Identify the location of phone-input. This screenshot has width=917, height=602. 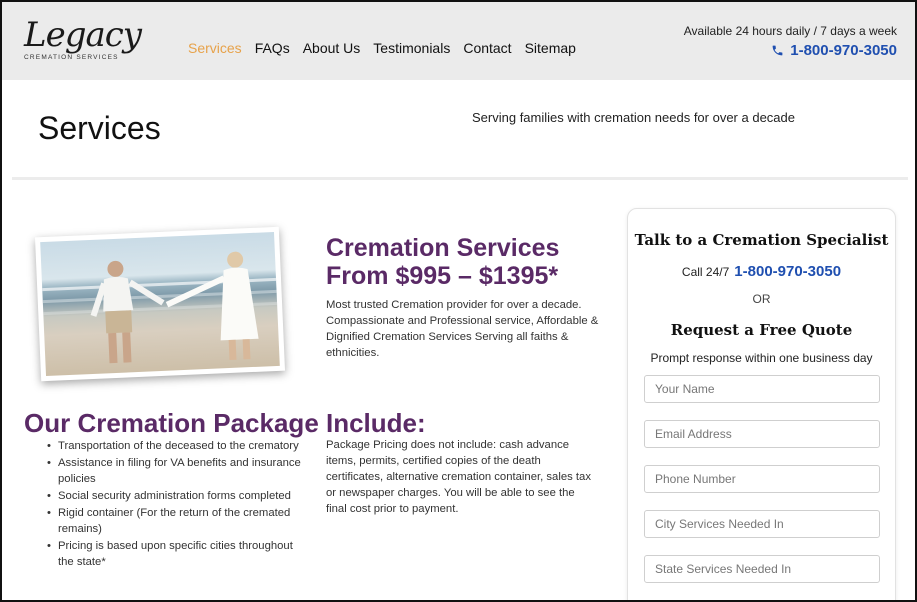
(762, 479).